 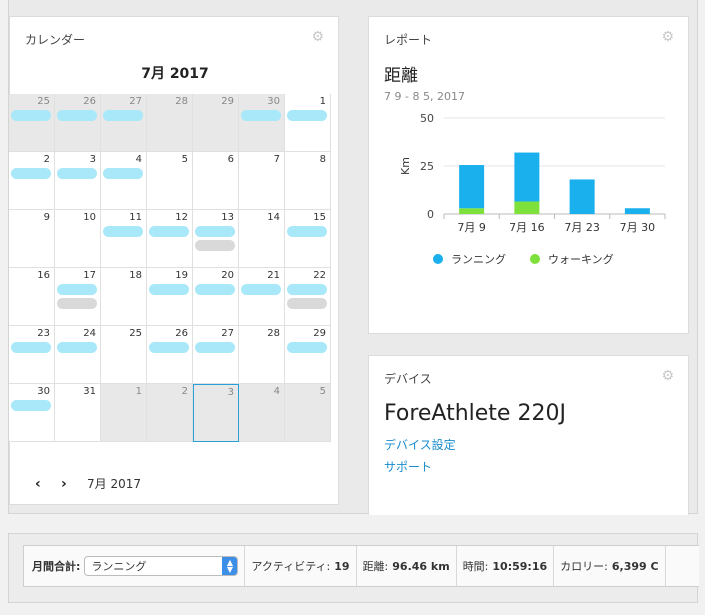 What do you see at coordinates (78, 297) in the screenshot?
I see `calendar-day: 17` at bounding box center [78, 297].